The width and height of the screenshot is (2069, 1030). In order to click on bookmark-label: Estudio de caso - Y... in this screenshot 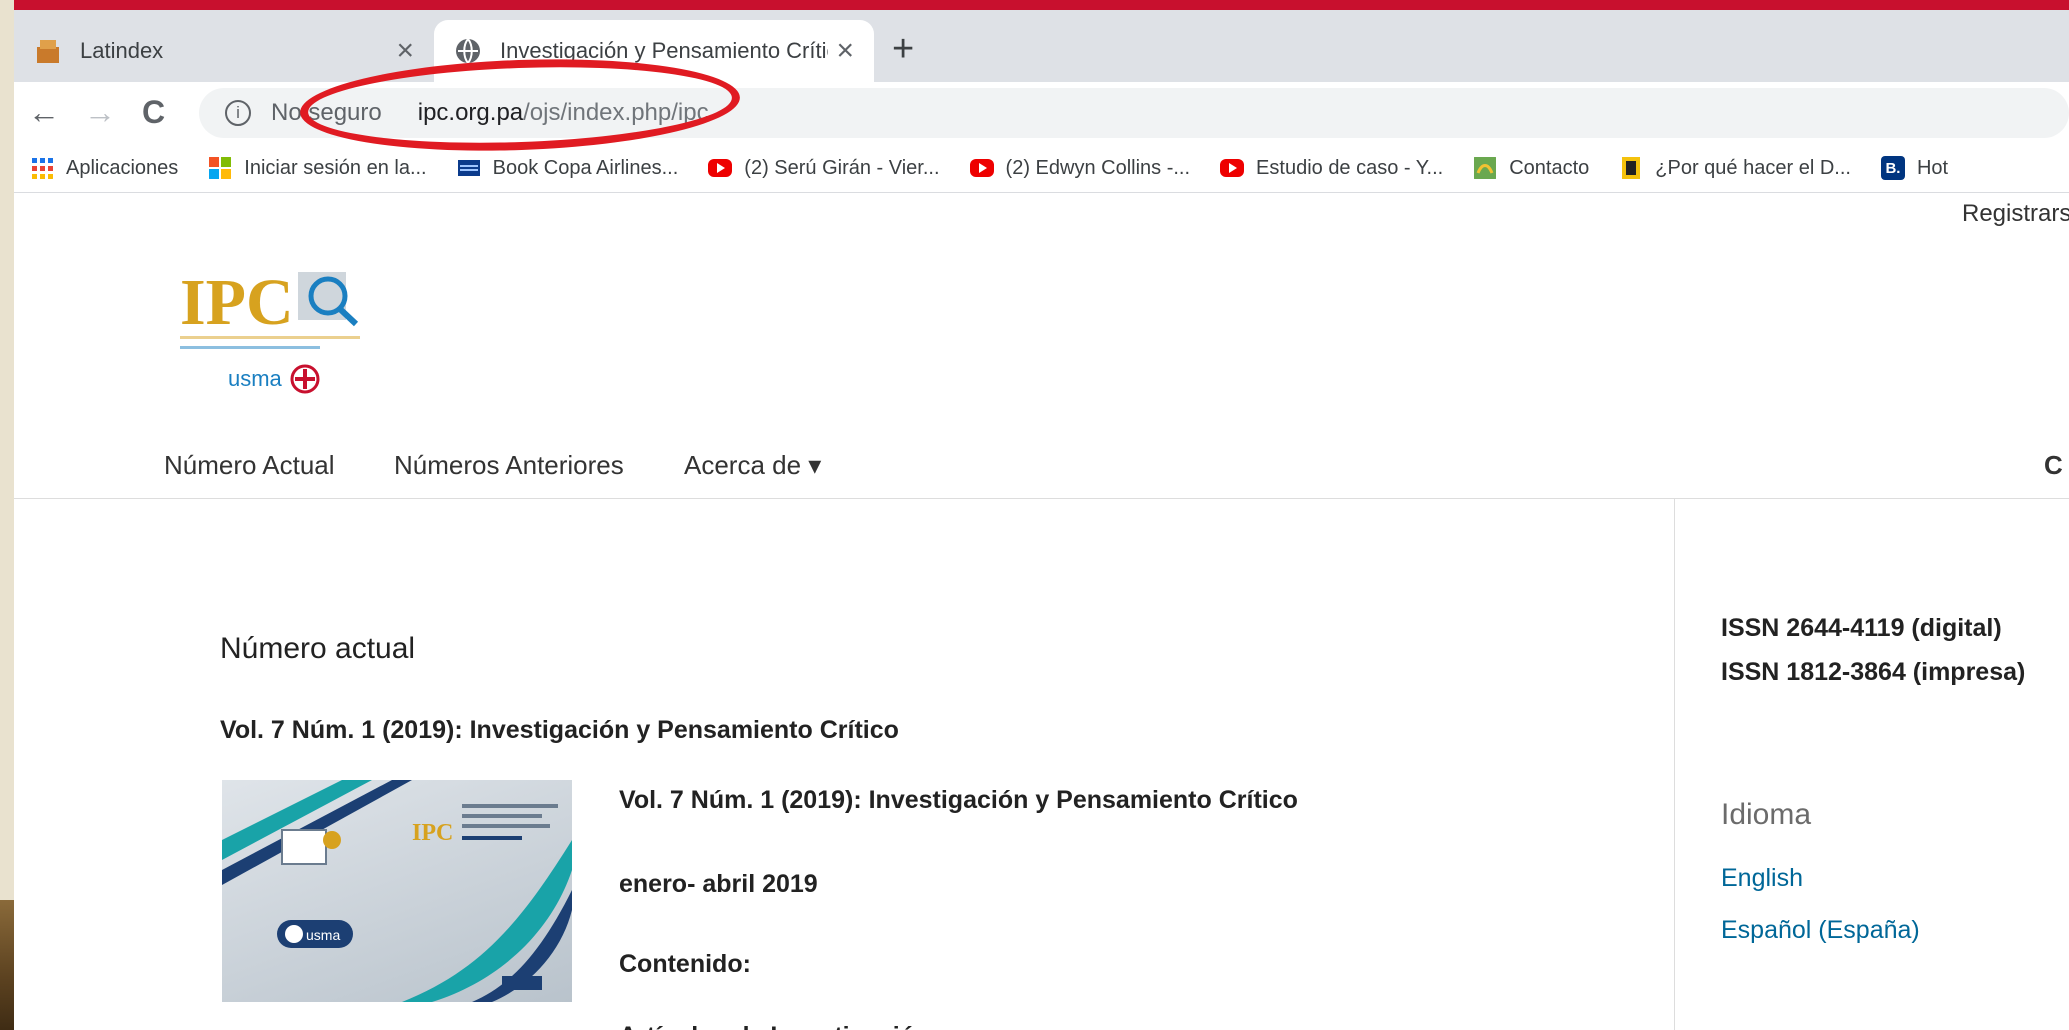, I will do `click(1350, 167)`.